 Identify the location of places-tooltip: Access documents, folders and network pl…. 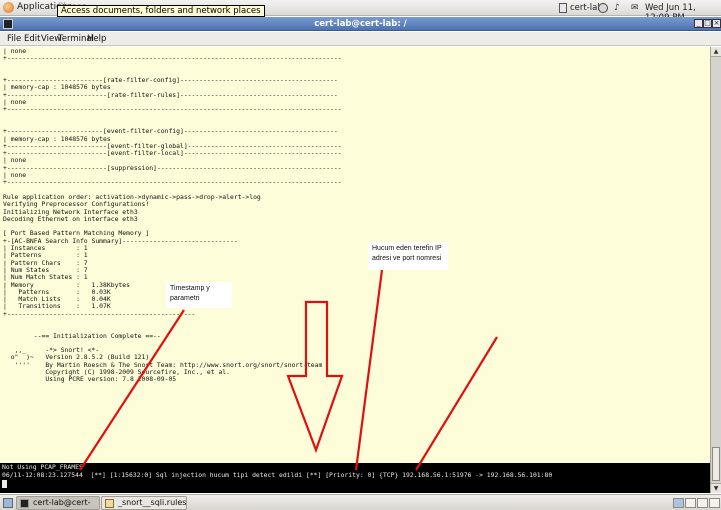
(161, 11).